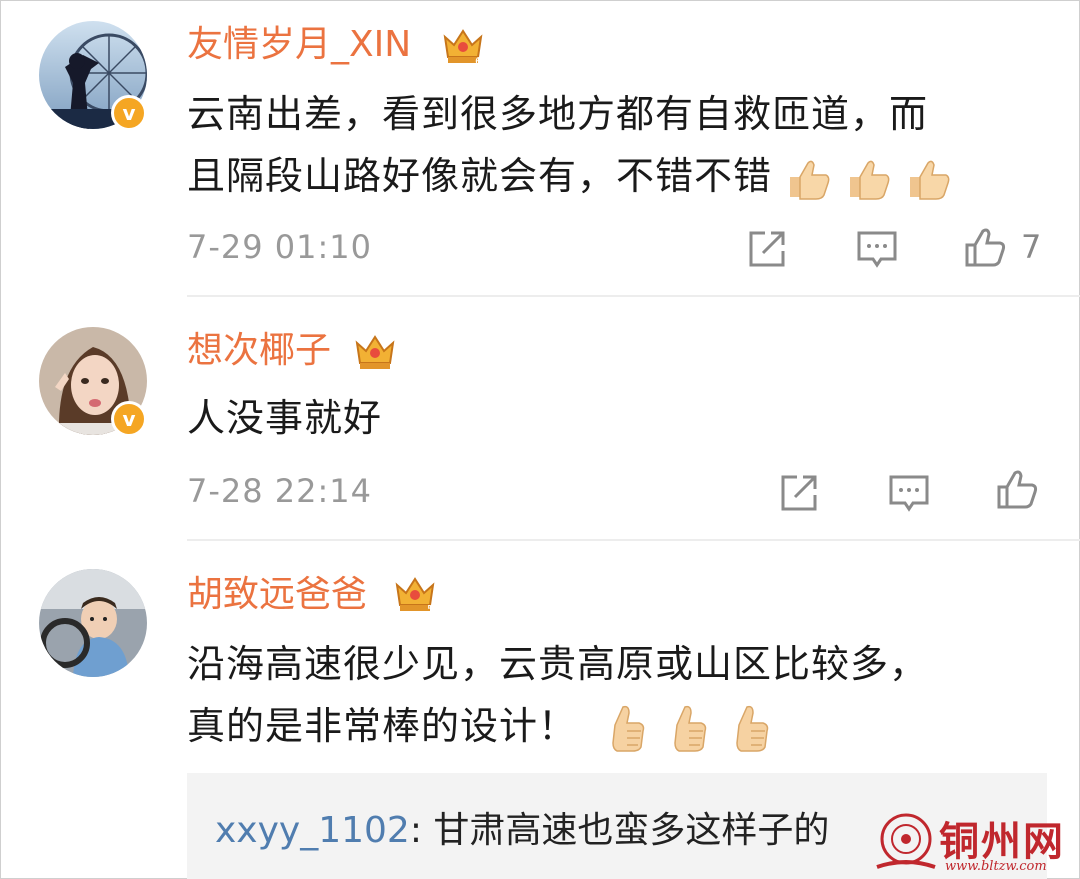 The height and width of the screenshot is (879, 1080). Describe the element at coordinates (996, 866) in the screenshot. I see `watermark-url: www.bltzw.com` at that location.